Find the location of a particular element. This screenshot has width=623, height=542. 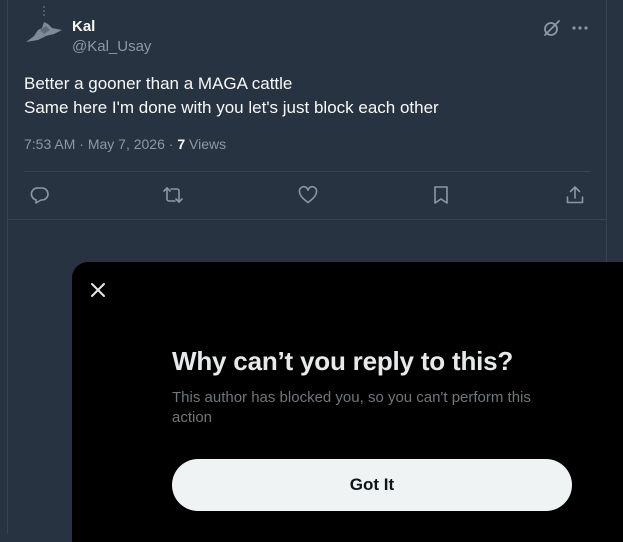

share-button is located at coordinates (575, 195).